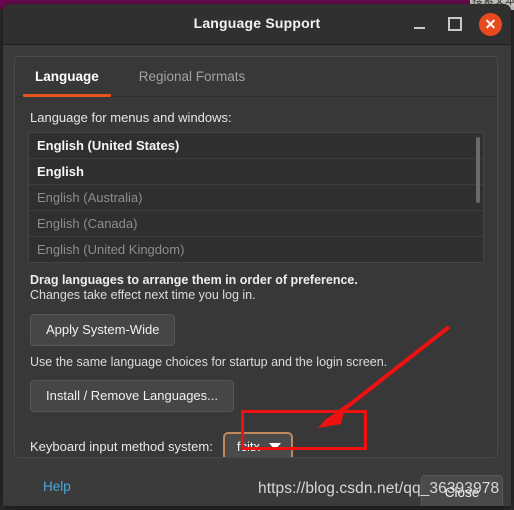  I want to click on scrollbar-thumb, so click(478, 170).